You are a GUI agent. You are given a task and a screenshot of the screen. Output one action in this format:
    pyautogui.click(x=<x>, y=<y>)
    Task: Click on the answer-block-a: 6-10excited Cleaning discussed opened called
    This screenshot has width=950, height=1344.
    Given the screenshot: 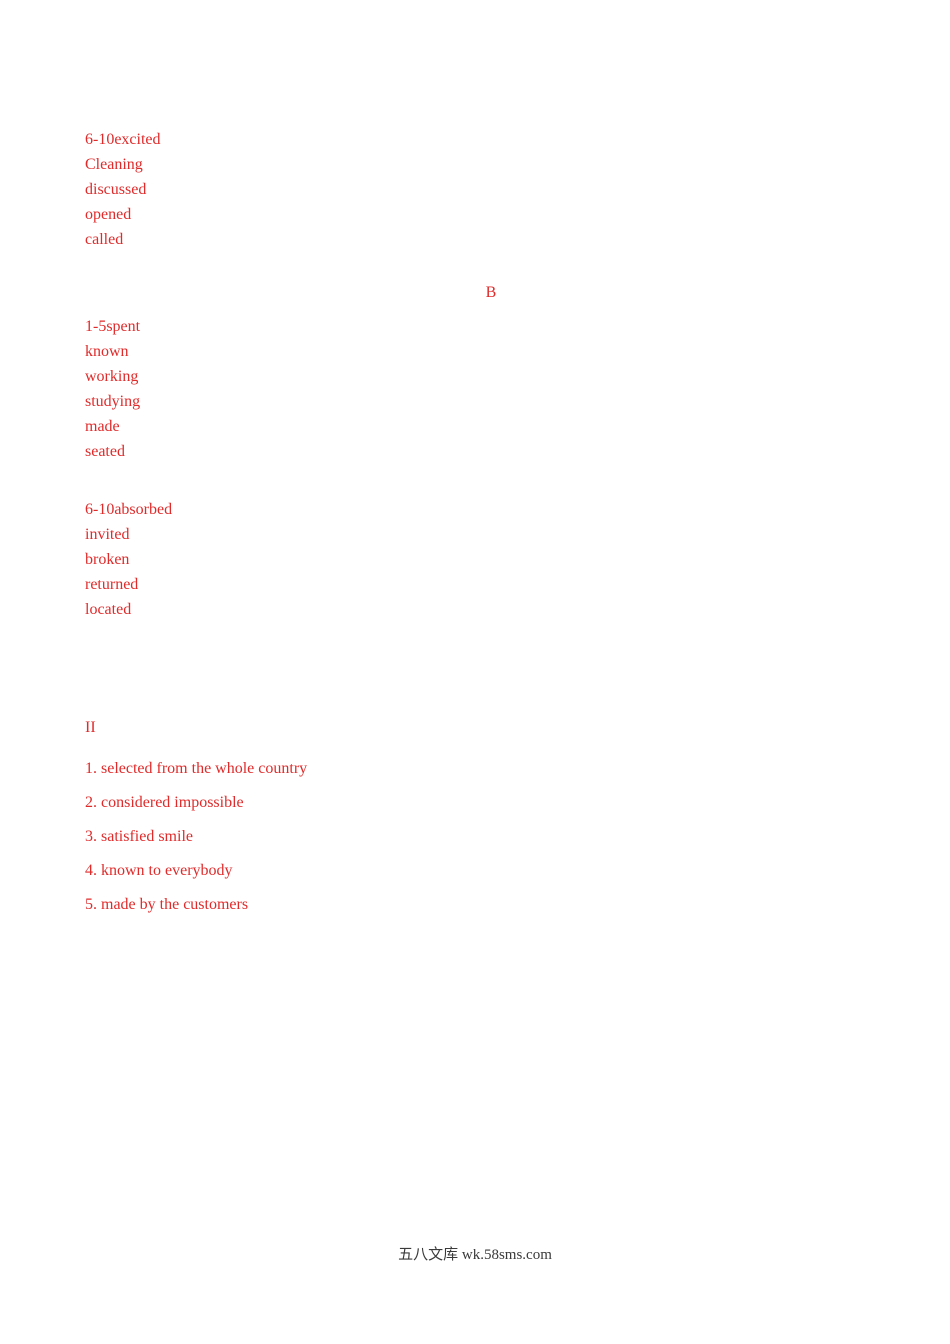 What is the action you would take?
    pyautogui.click(x=123, y=189)
    